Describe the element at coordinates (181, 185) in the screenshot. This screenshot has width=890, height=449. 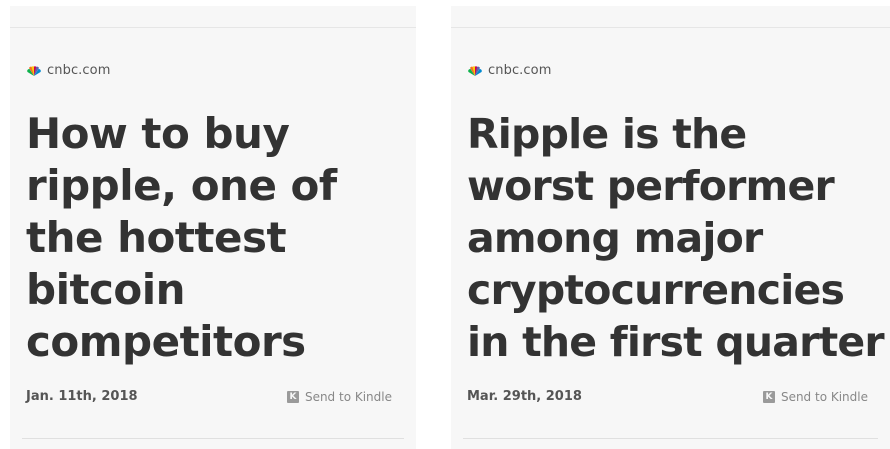
I see `headline-line: ripple, one of` at that location.